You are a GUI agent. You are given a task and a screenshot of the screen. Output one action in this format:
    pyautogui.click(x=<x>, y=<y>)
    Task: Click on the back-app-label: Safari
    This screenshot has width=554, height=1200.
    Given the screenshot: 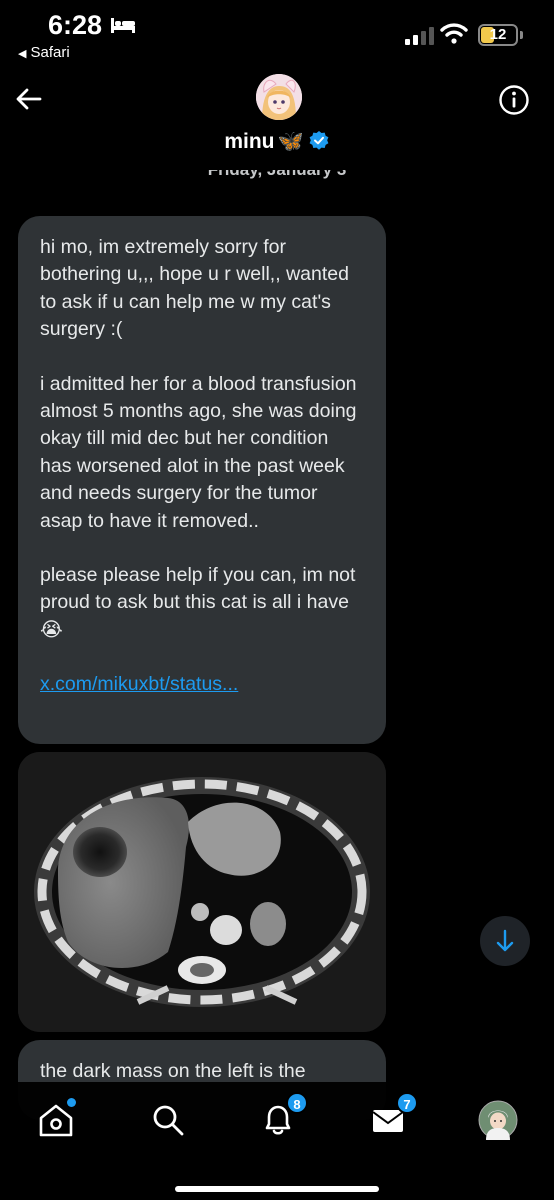 What is the action you would take?
    pyautogui.click(x=50, y=52)
    